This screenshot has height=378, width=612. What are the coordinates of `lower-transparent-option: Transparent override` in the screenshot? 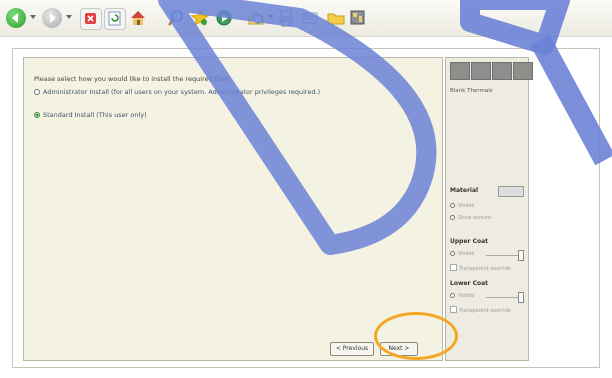 It's located at (480, 310).